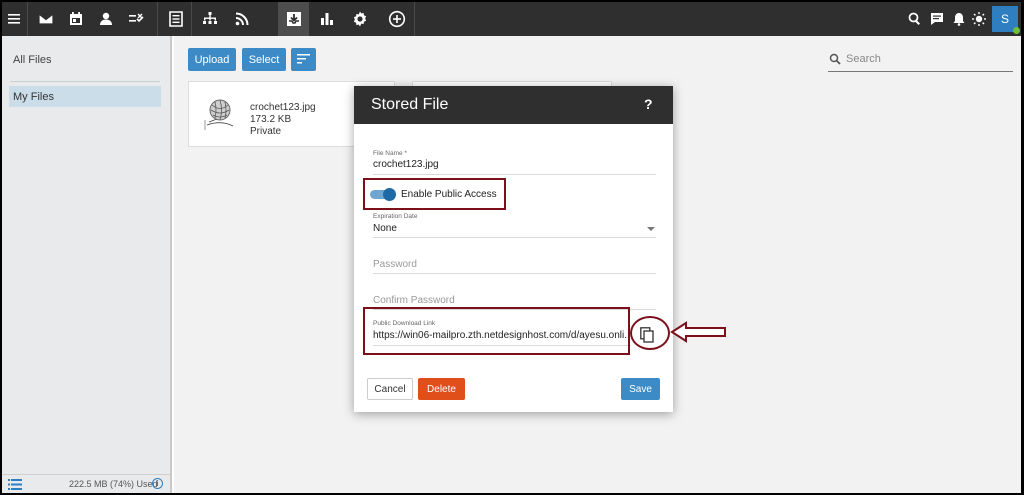 The width and height of the screenshot is (1024, 495). I want to click on save-button: Save, so click(640, 389).